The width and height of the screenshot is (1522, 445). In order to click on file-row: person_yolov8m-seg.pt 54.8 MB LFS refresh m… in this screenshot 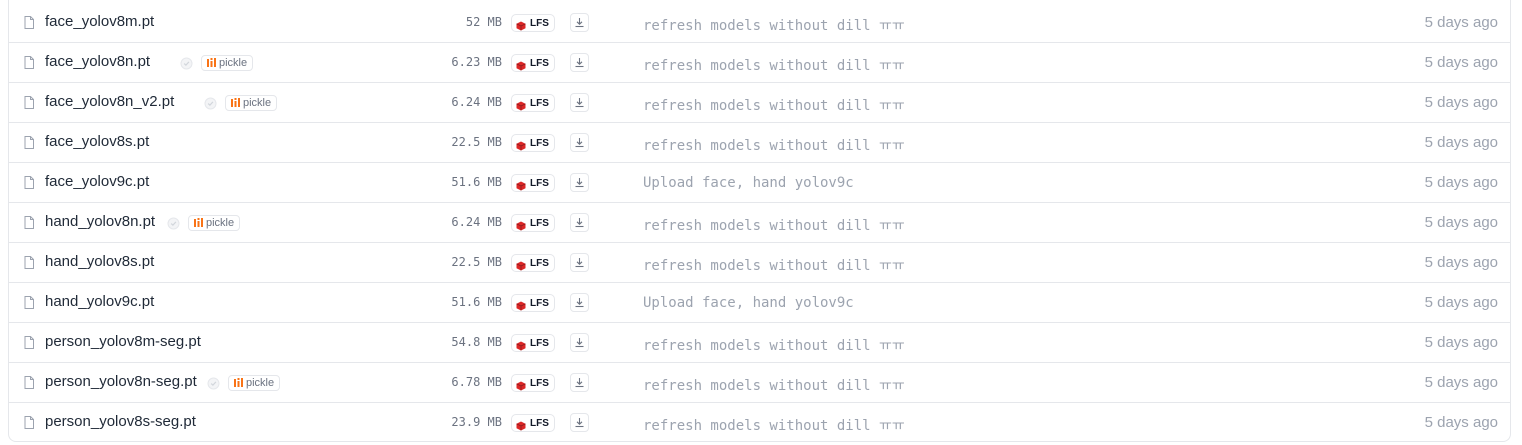, I will do `click(759, 343)`.